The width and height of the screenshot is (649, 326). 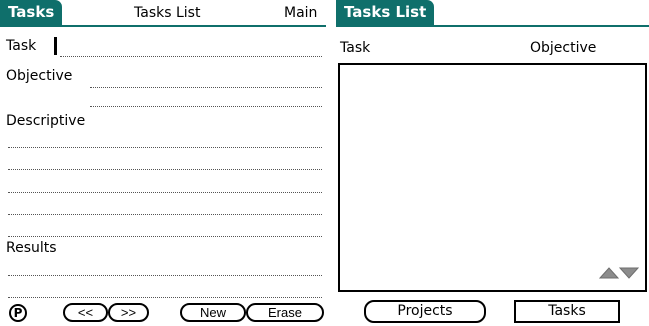 I want to click on text-cursor, so click(x=55, y=46).